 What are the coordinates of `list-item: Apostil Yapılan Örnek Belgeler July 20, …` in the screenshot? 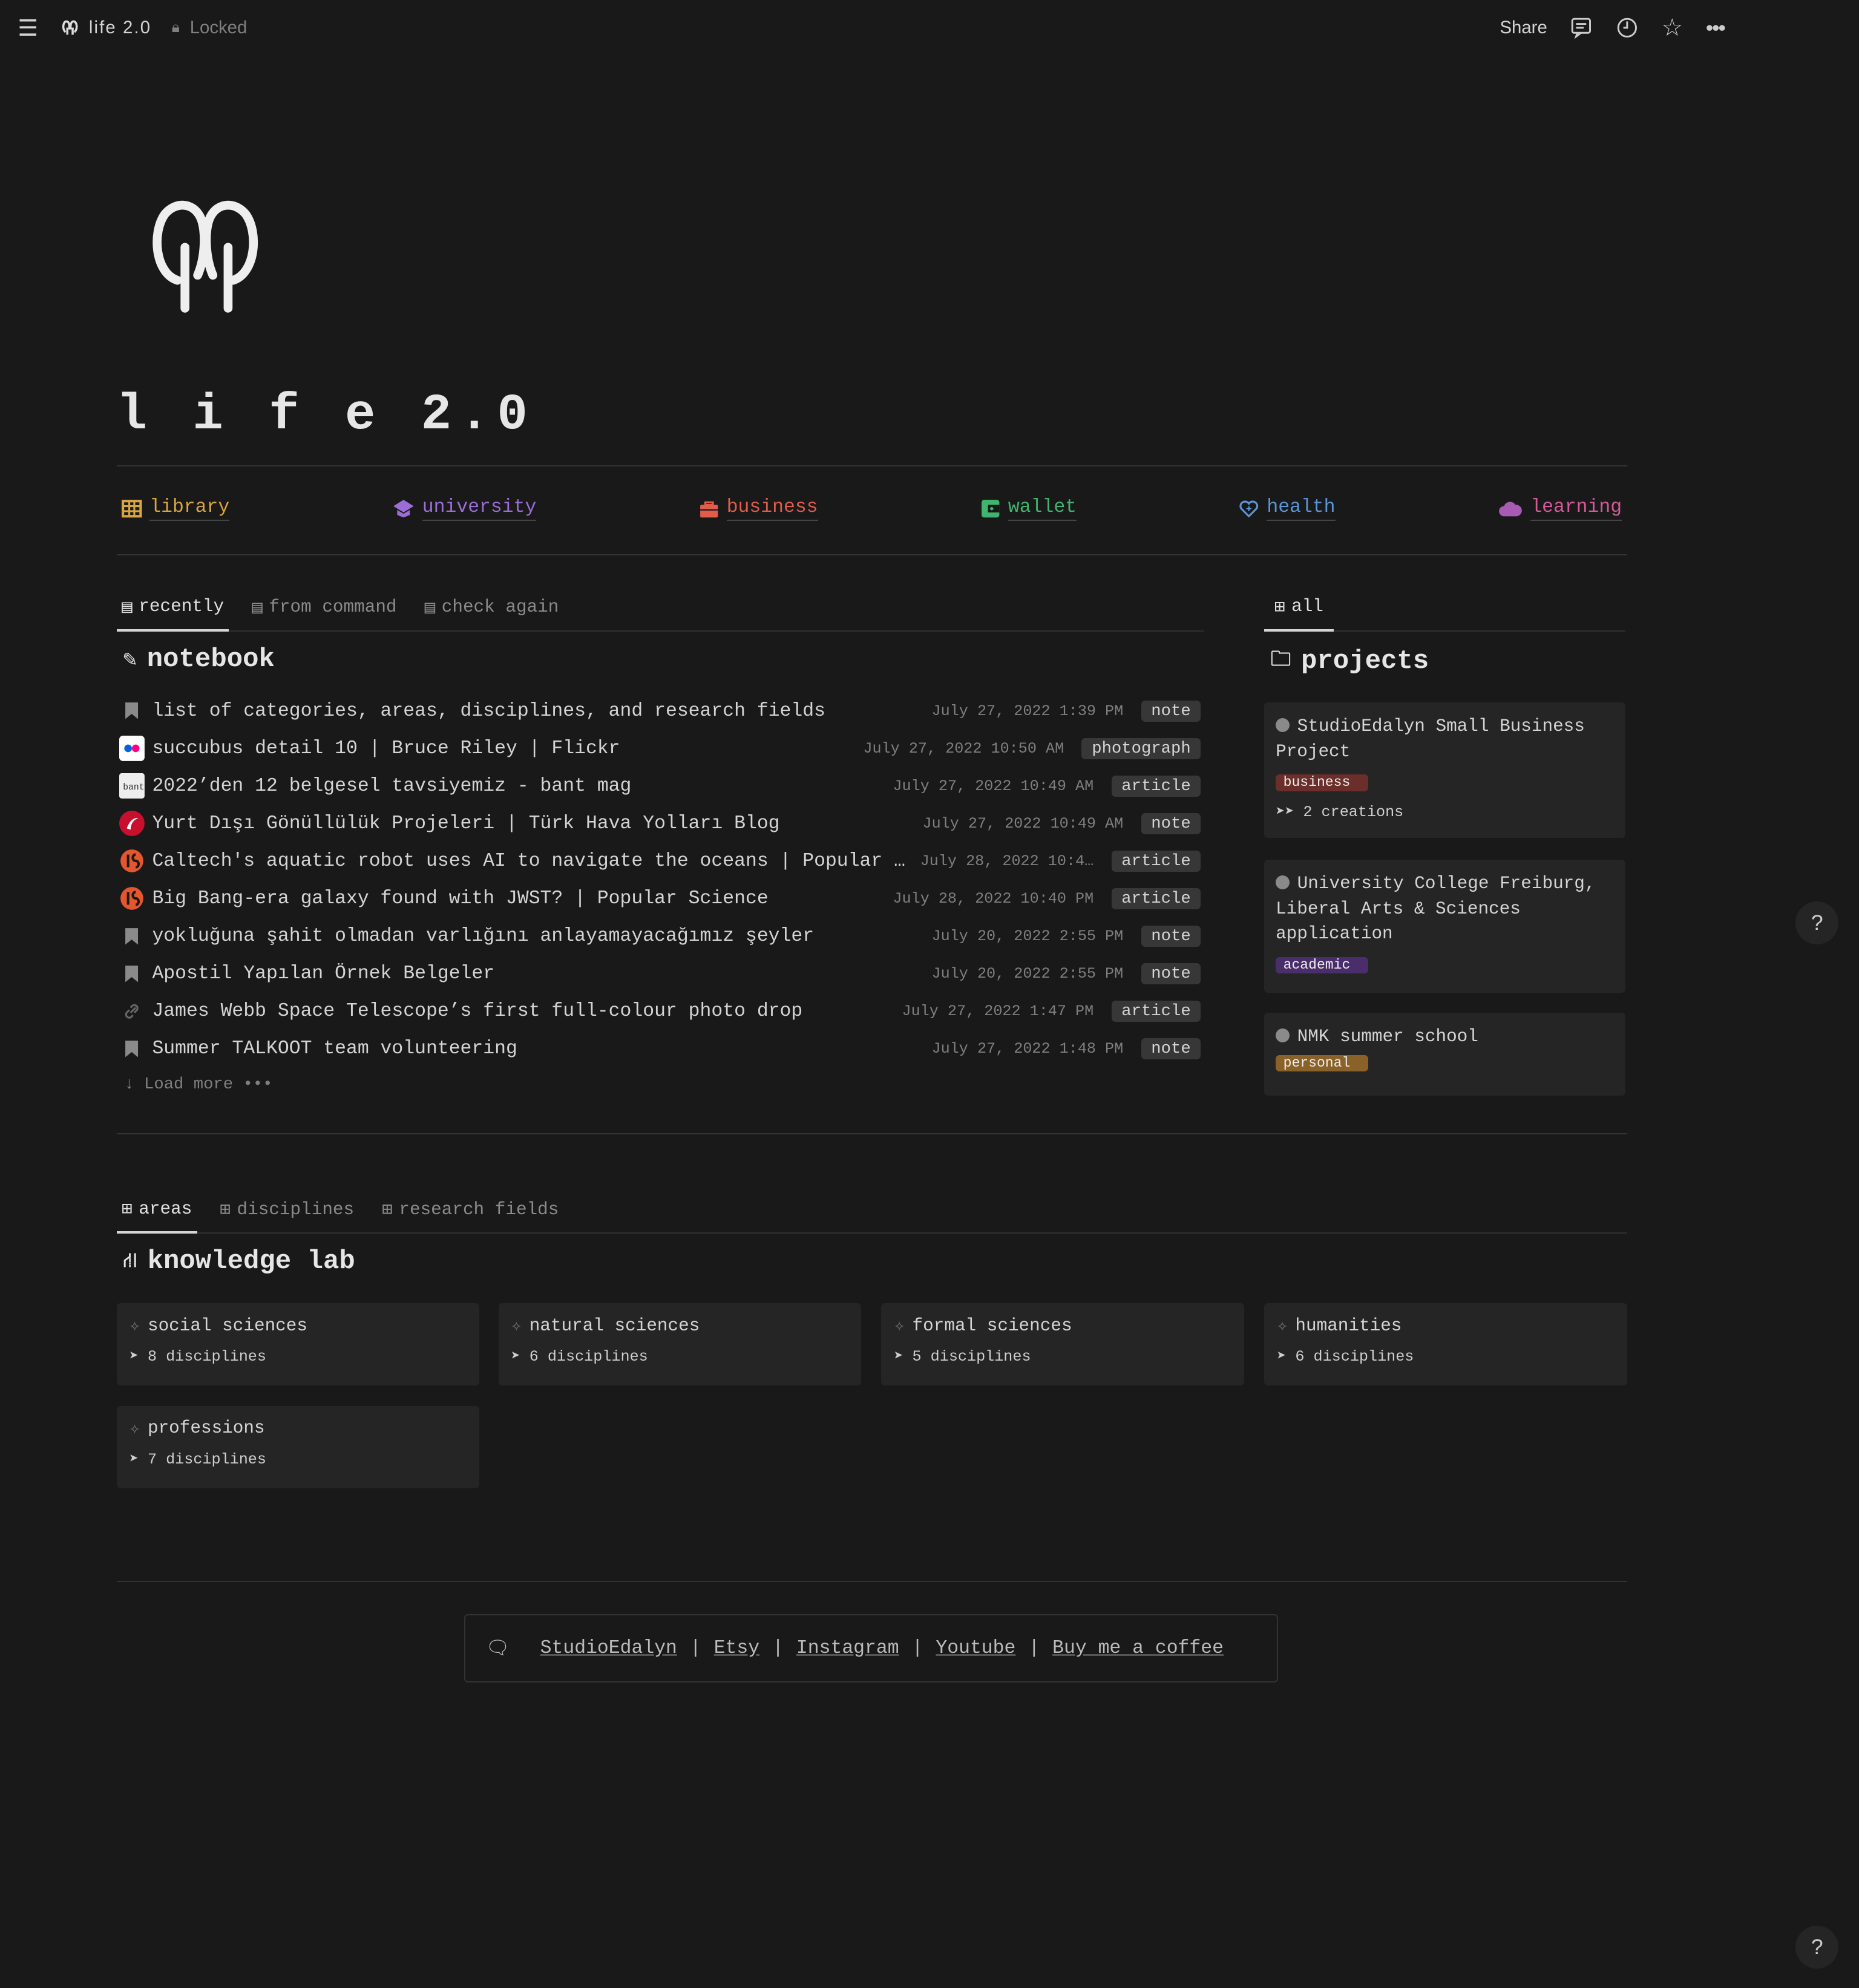 It's located at (660, 973).